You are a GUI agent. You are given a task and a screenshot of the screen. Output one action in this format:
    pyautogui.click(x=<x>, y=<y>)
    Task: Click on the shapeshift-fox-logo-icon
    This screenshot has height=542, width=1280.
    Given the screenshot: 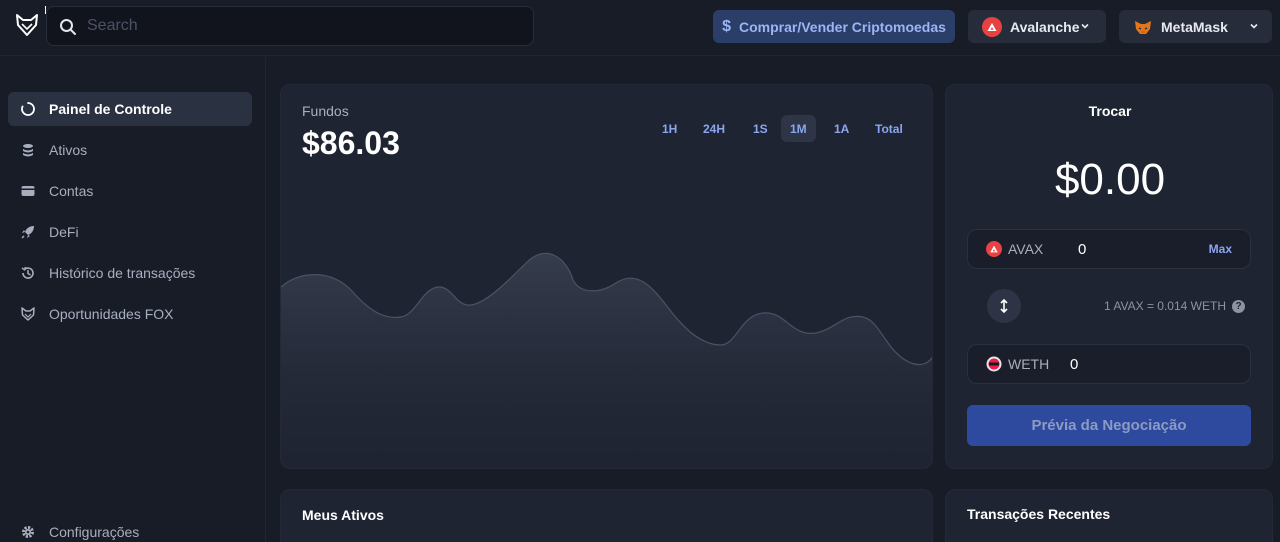 What is the action you would take?
    pyautogui.click(x=27, y=25)
    